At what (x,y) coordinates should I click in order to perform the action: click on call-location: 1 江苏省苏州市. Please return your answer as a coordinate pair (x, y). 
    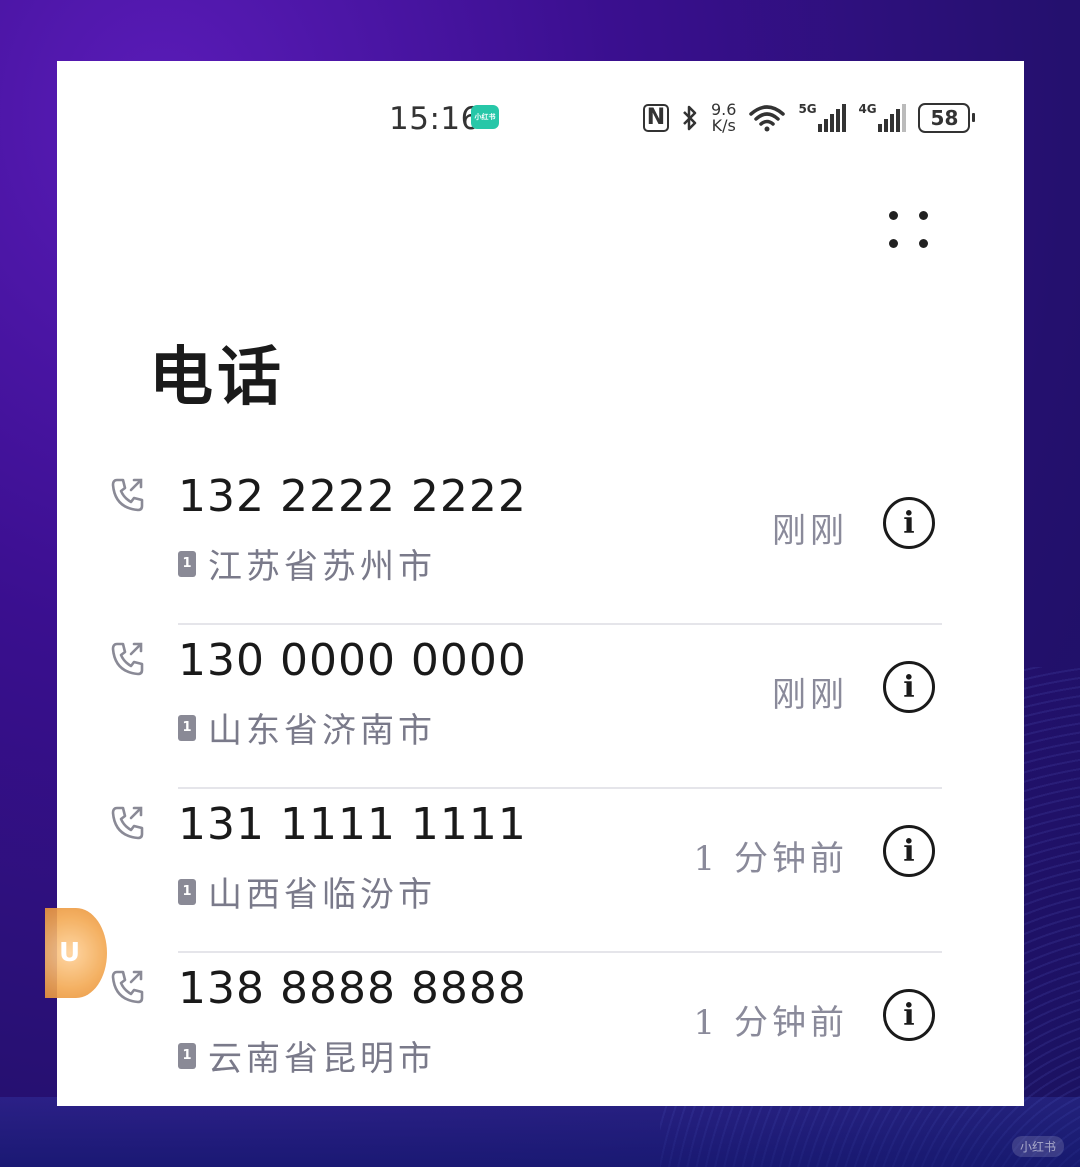
    Looking at the image, I should click on (307, 563).